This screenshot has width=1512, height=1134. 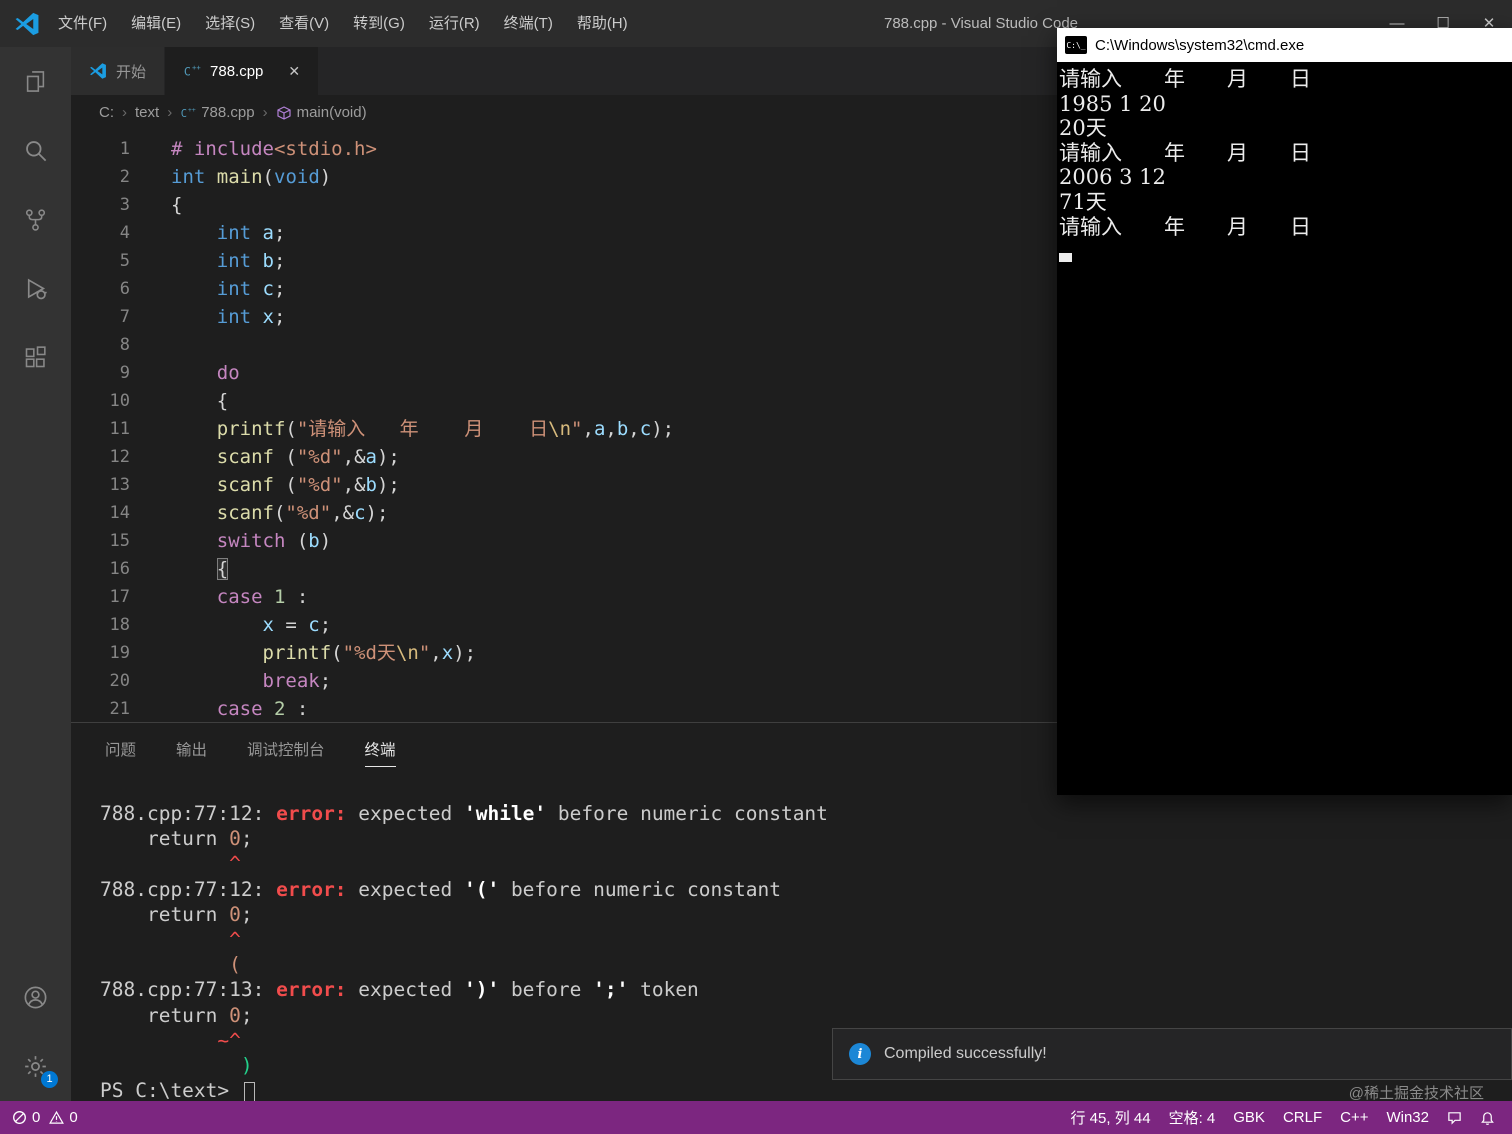 What do you see at coordinates (124, 317) in the screenshot?
I see `line-number: 7` at bounding box center [124, 317].